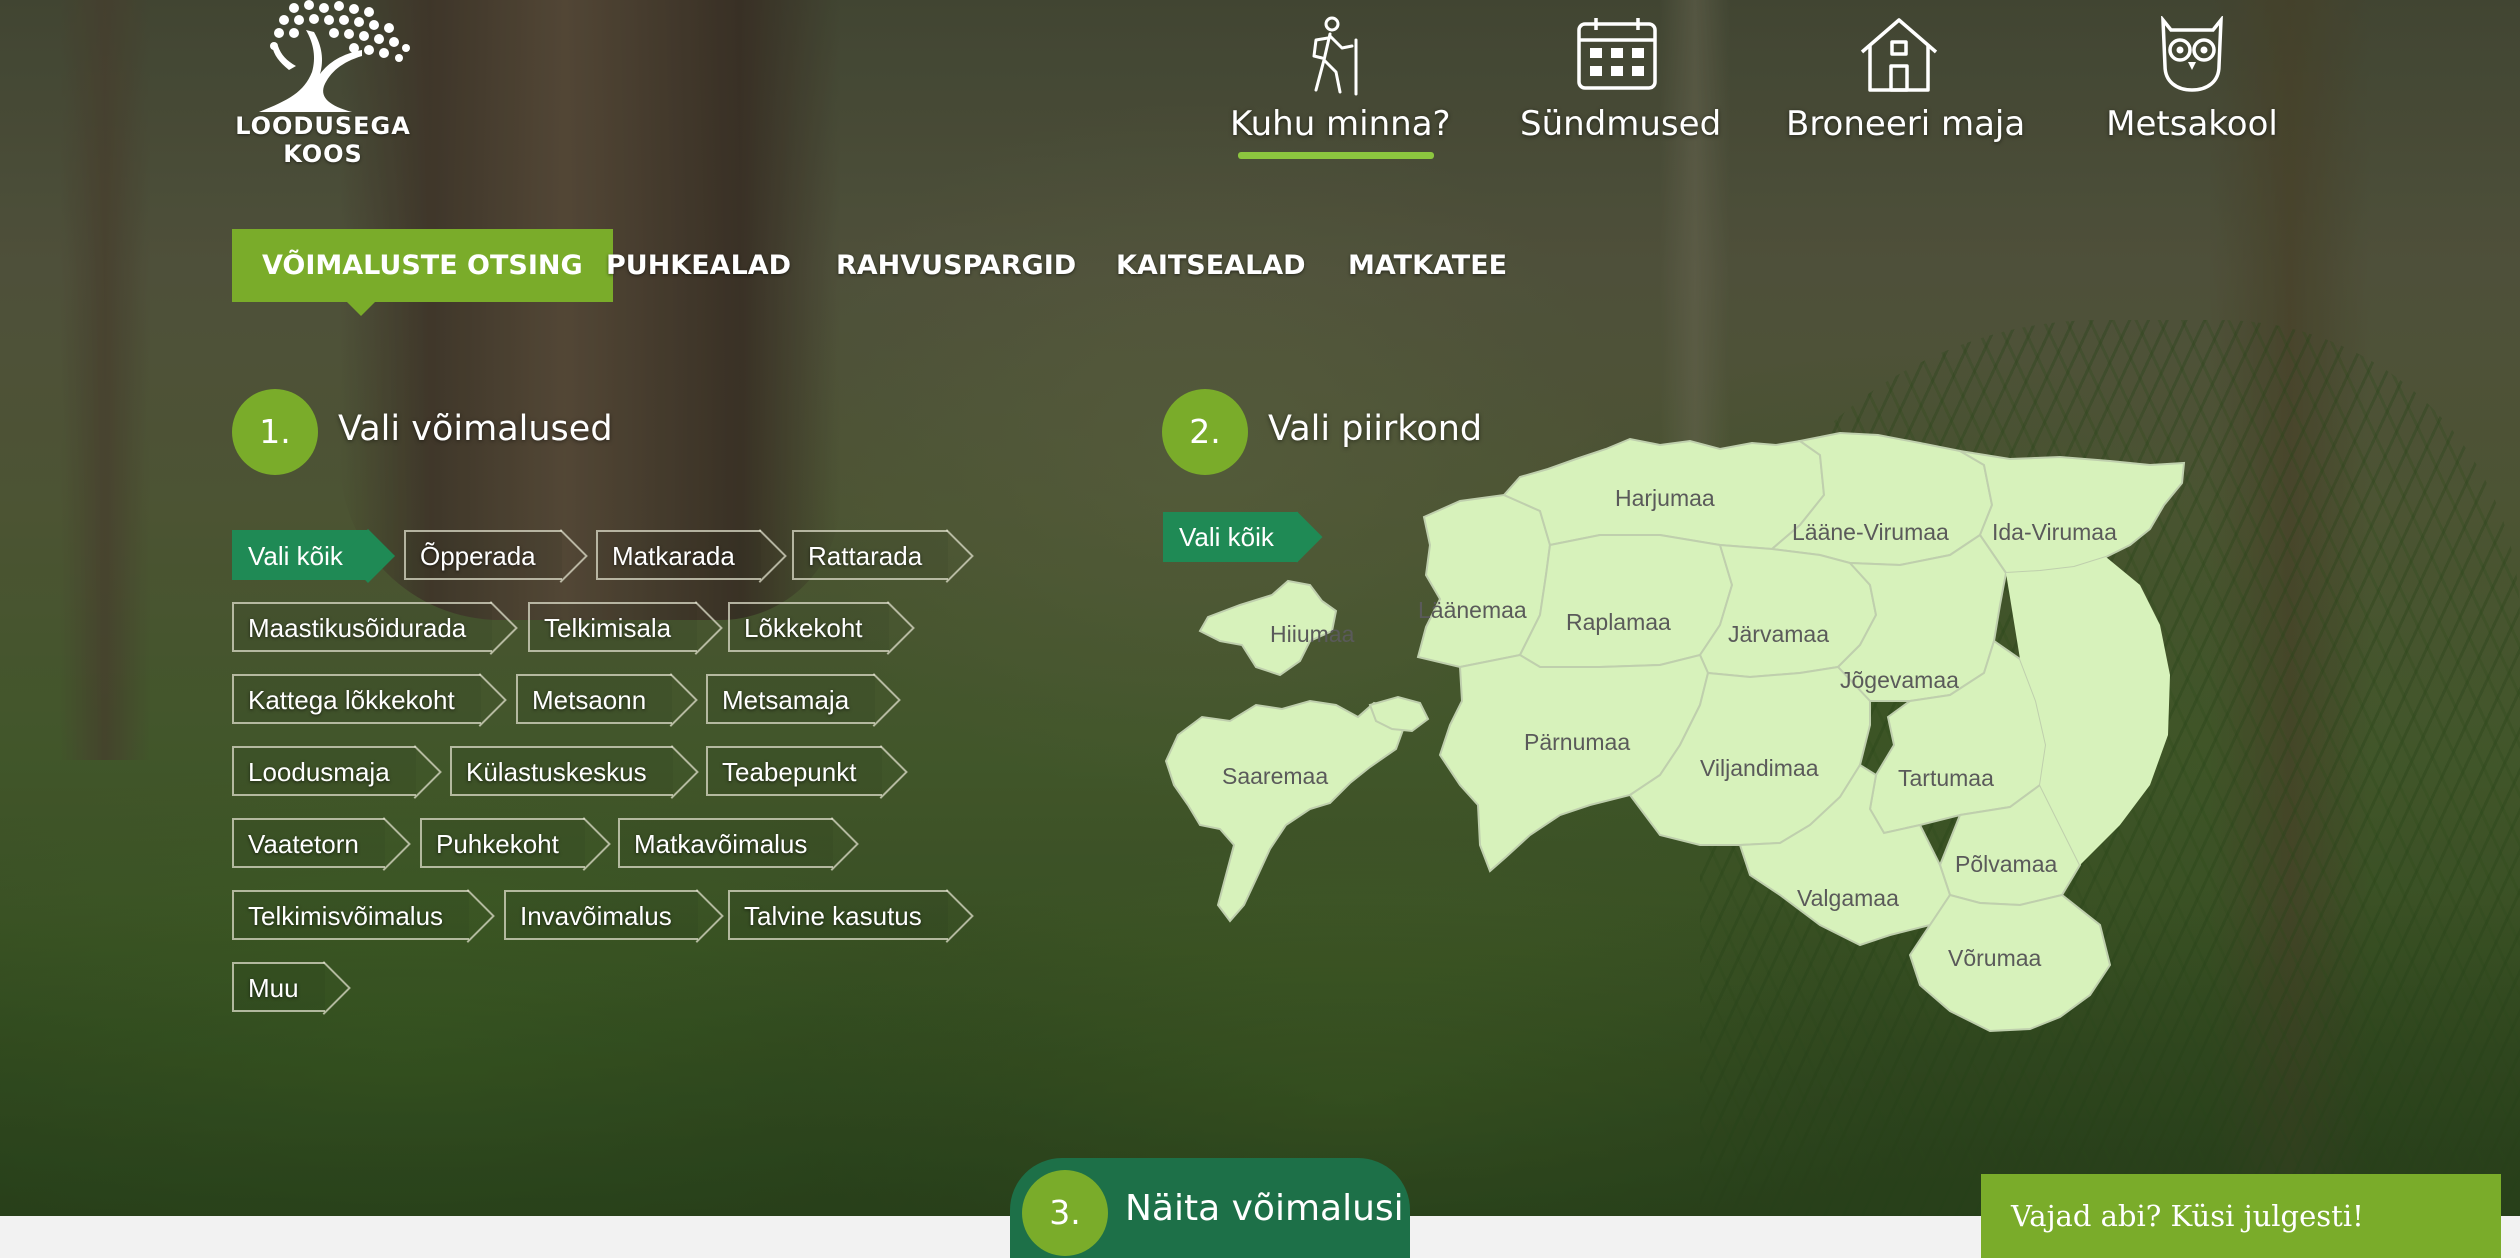 The height and width of the screenshot is (1258, 2520). What do you see at coordinates (594, 699) in the screenshot?
I see `tag-metsaonn: Metsaonn` at bounding box center [594, 699].